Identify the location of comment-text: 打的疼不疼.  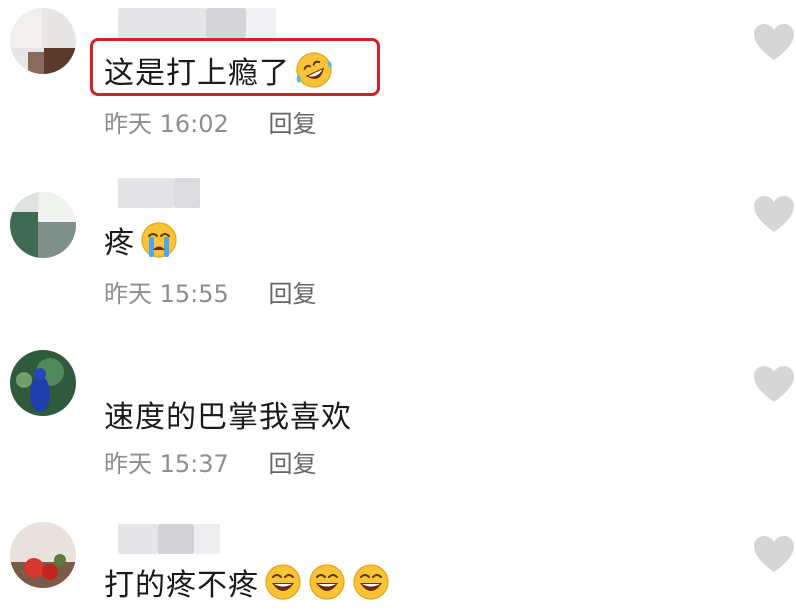
(247, 582).